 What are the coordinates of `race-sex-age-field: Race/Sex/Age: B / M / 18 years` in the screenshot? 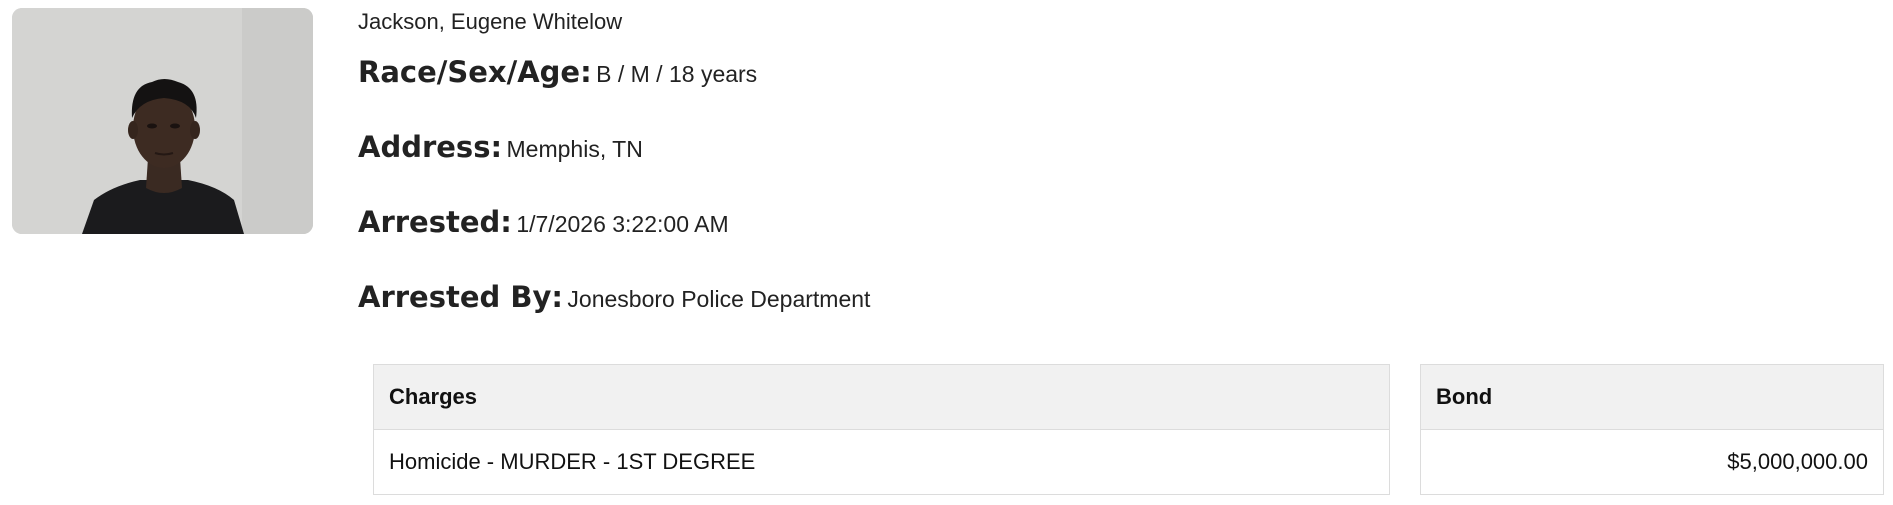 It's located at (557, 72).